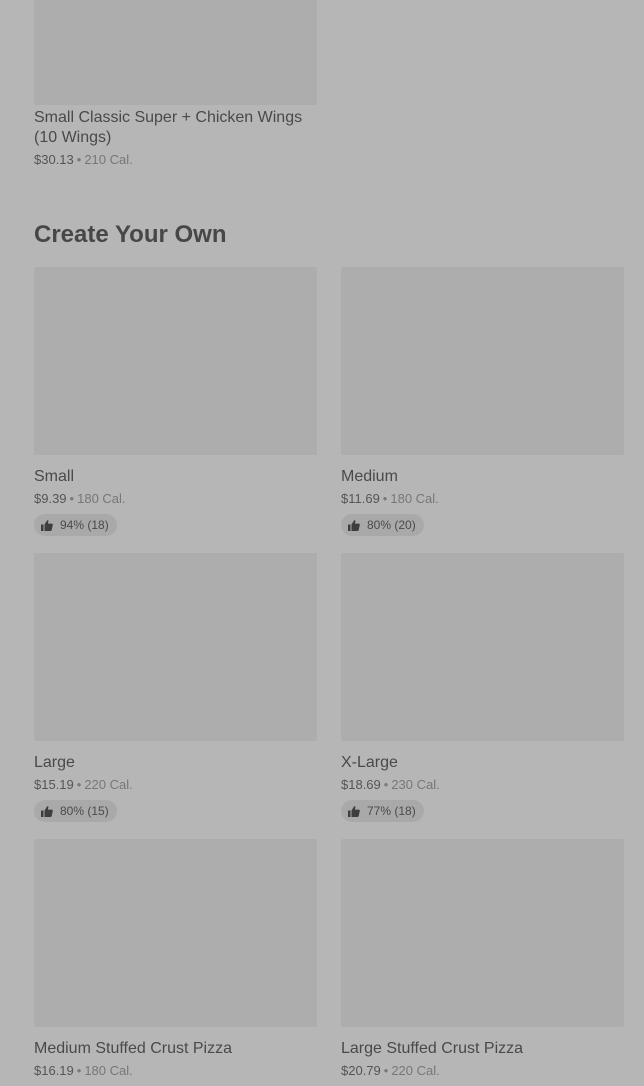 The width and height of the screenshot is (644, 1086). What do you see at coordinates (175, 1071) in the screenshot?
I see `menu-item-meta: $16.19 • 180 Cal.` at bounding box center [175, 1071].